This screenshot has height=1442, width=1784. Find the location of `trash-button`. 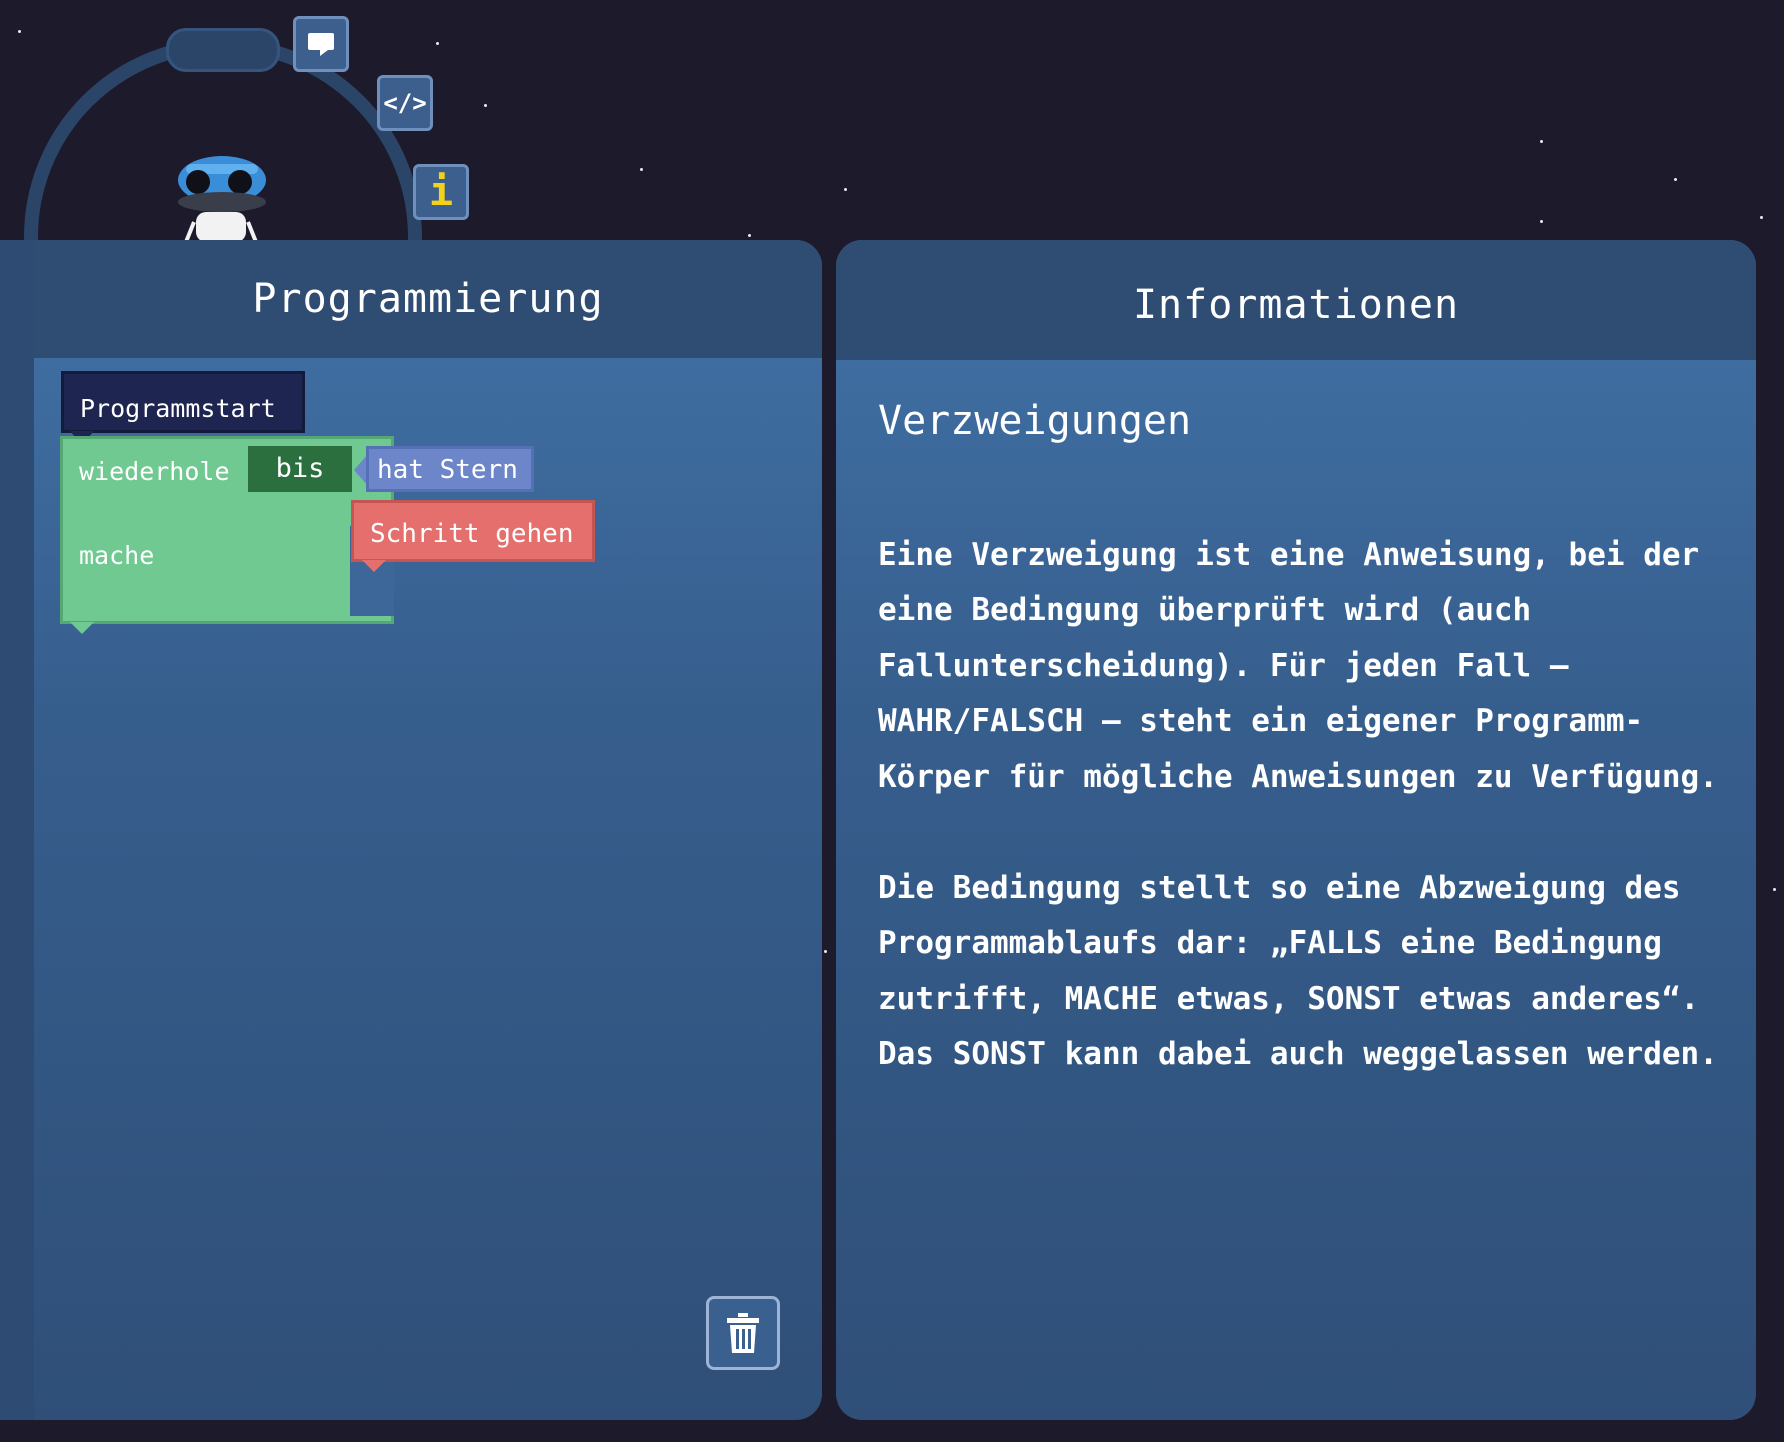

trash-button is located at coordinates (743, 1333).